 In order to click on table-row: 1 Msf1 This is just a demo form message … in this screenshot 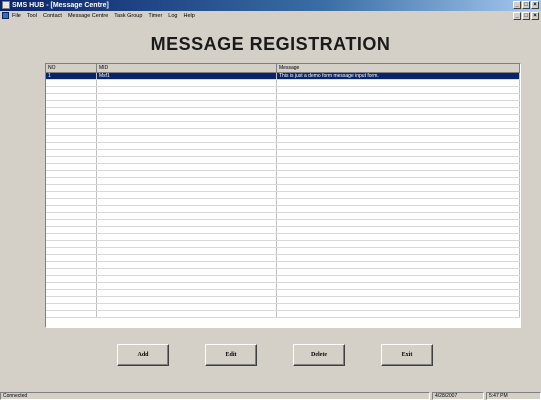, I will do `click(283, 76)`.